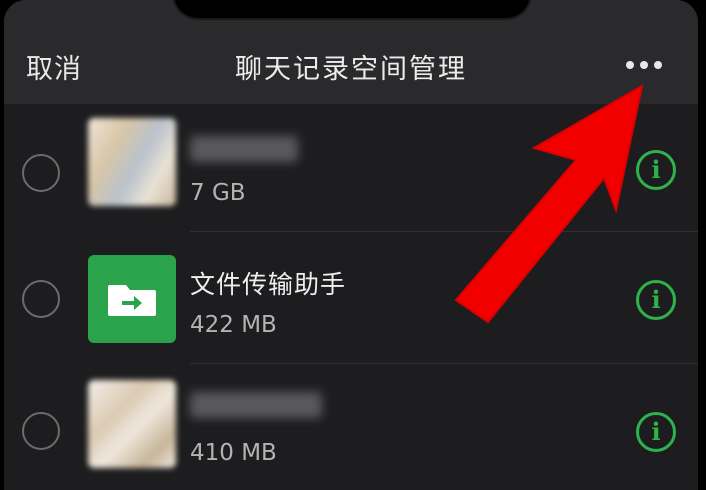 The image size is (706, 490). I want to click on storage-size: 7 GB, so click(218, 193).